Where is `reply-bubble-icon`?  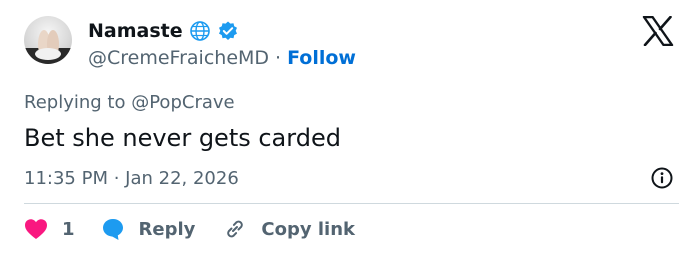
reply-bubble-icon is located at coordinates (113, 229).